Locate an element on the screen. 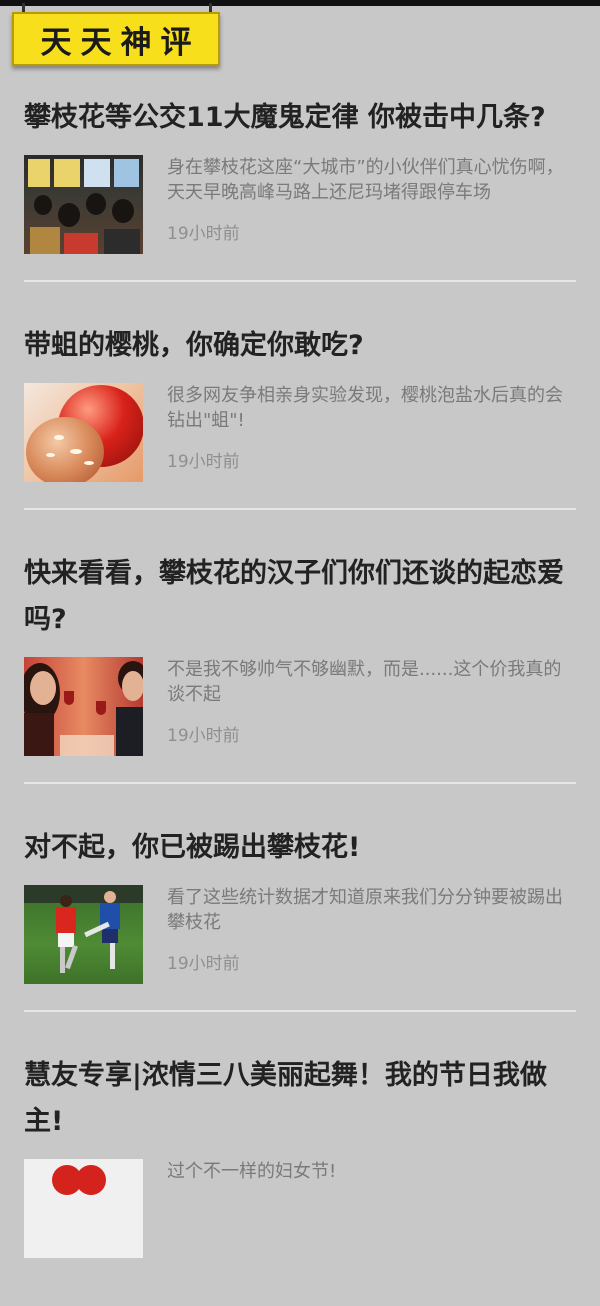  article-title: 对不起，你已被踢出攀枝花! is located at coordinates (300, 838).